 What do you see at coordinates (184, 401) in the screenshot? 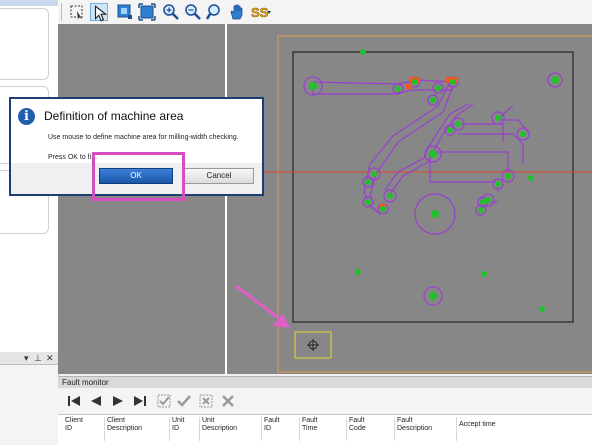
I see `accept-icon` at bounding box center [184, 401].